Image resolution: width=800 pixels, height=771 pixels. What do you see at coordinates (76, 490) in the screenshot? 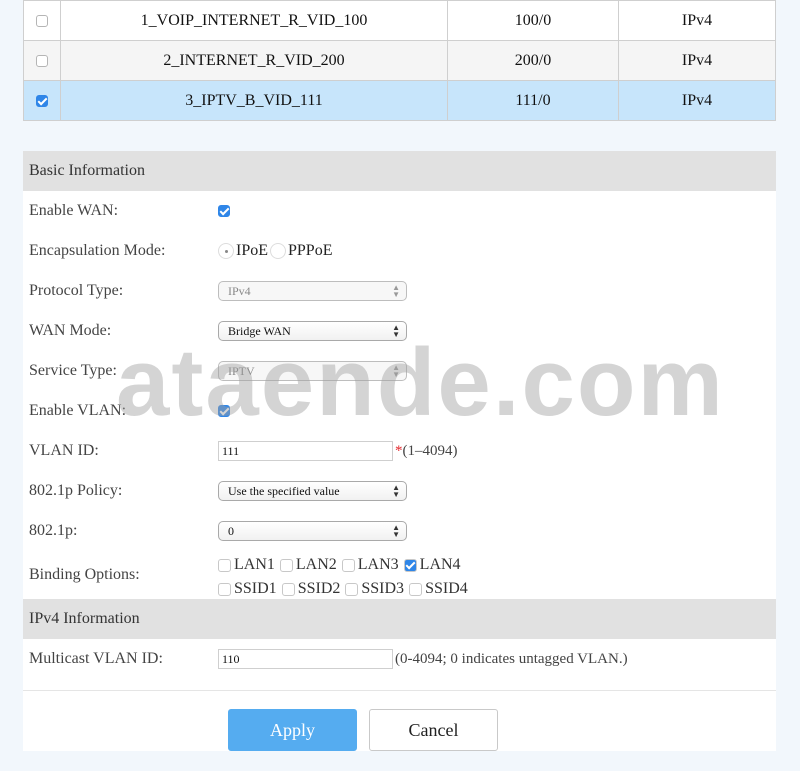
I see `policy-8021p-label: 802.1p Policy:` at bounding box center [76, 490].